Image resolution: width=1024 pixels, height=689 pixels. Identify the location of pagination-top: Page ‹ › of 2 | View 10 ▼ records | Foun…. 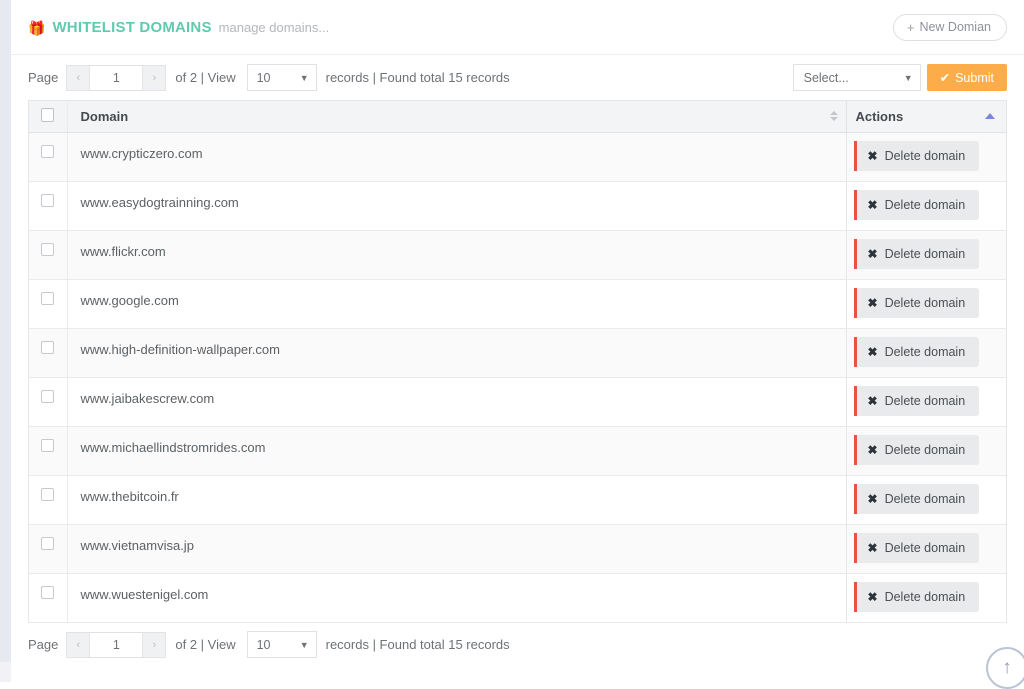
(269, 77).